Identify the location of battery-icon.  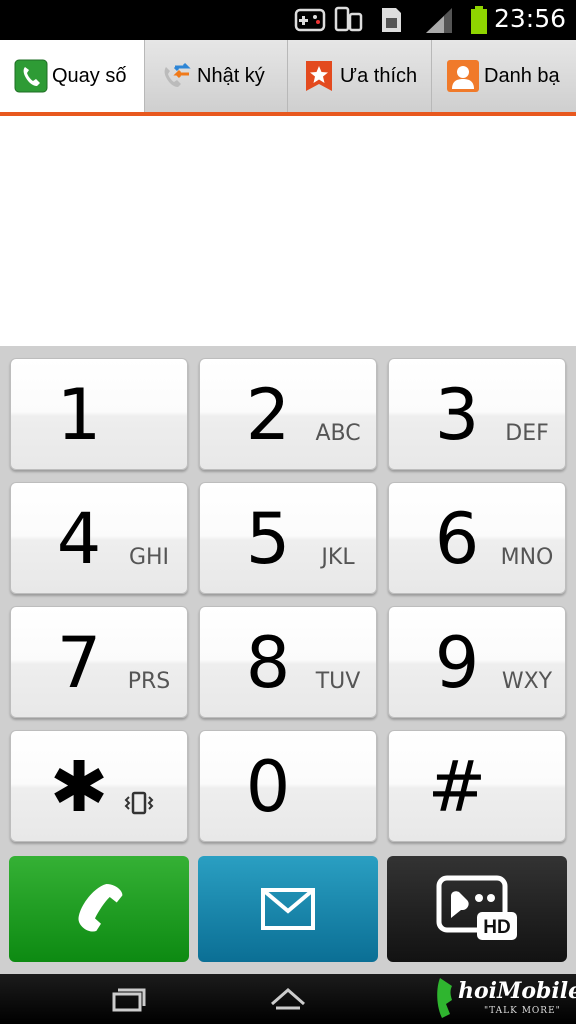
(479, 20).